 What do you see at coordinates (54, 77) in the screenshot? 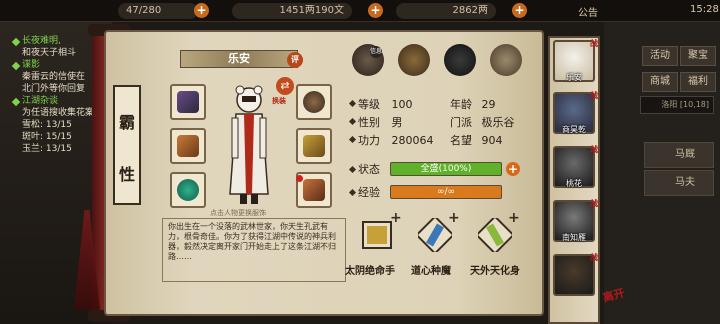
I see `quest-line: 秦雷云的信使在` at bounding box center [54, 77].